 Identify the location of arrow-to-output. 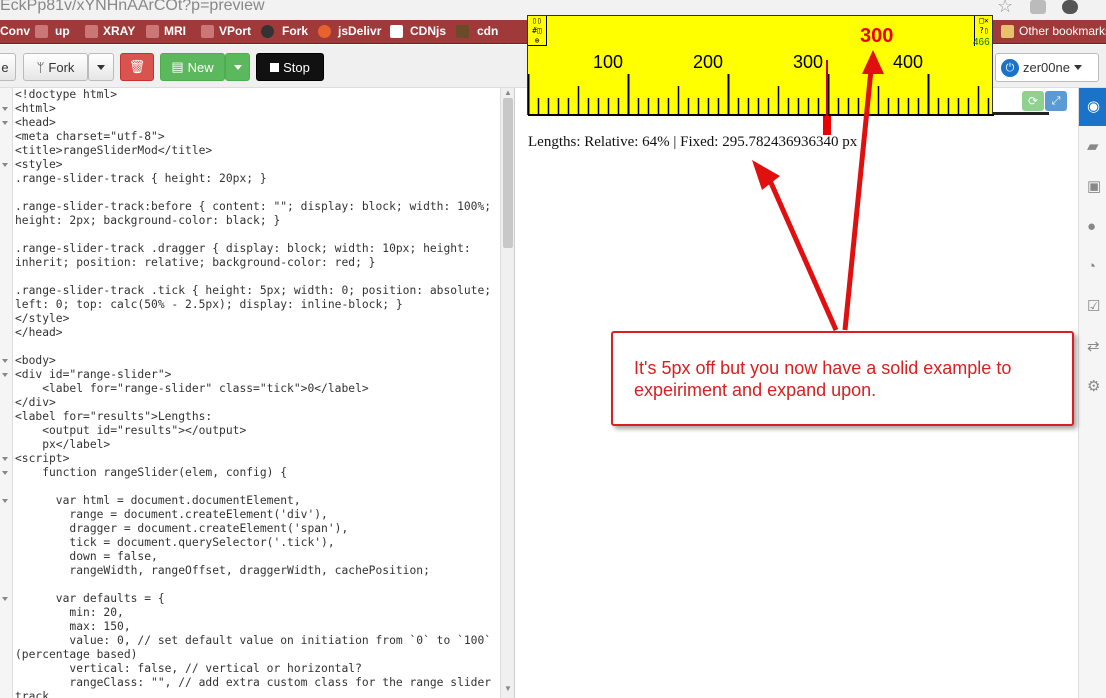
(802, 253).